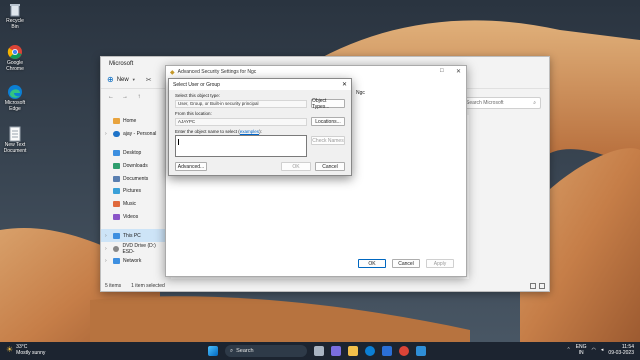 This screenshot has width=640, height=360. I want to click on chevron-down-icon: ▼, so click(133, 79).